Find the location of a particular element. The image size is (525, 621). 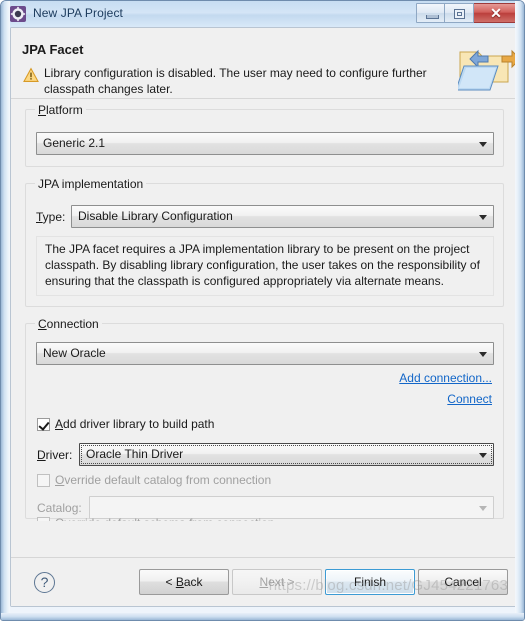

caption-button-group: ✕ is located at coordinates (467, 13).